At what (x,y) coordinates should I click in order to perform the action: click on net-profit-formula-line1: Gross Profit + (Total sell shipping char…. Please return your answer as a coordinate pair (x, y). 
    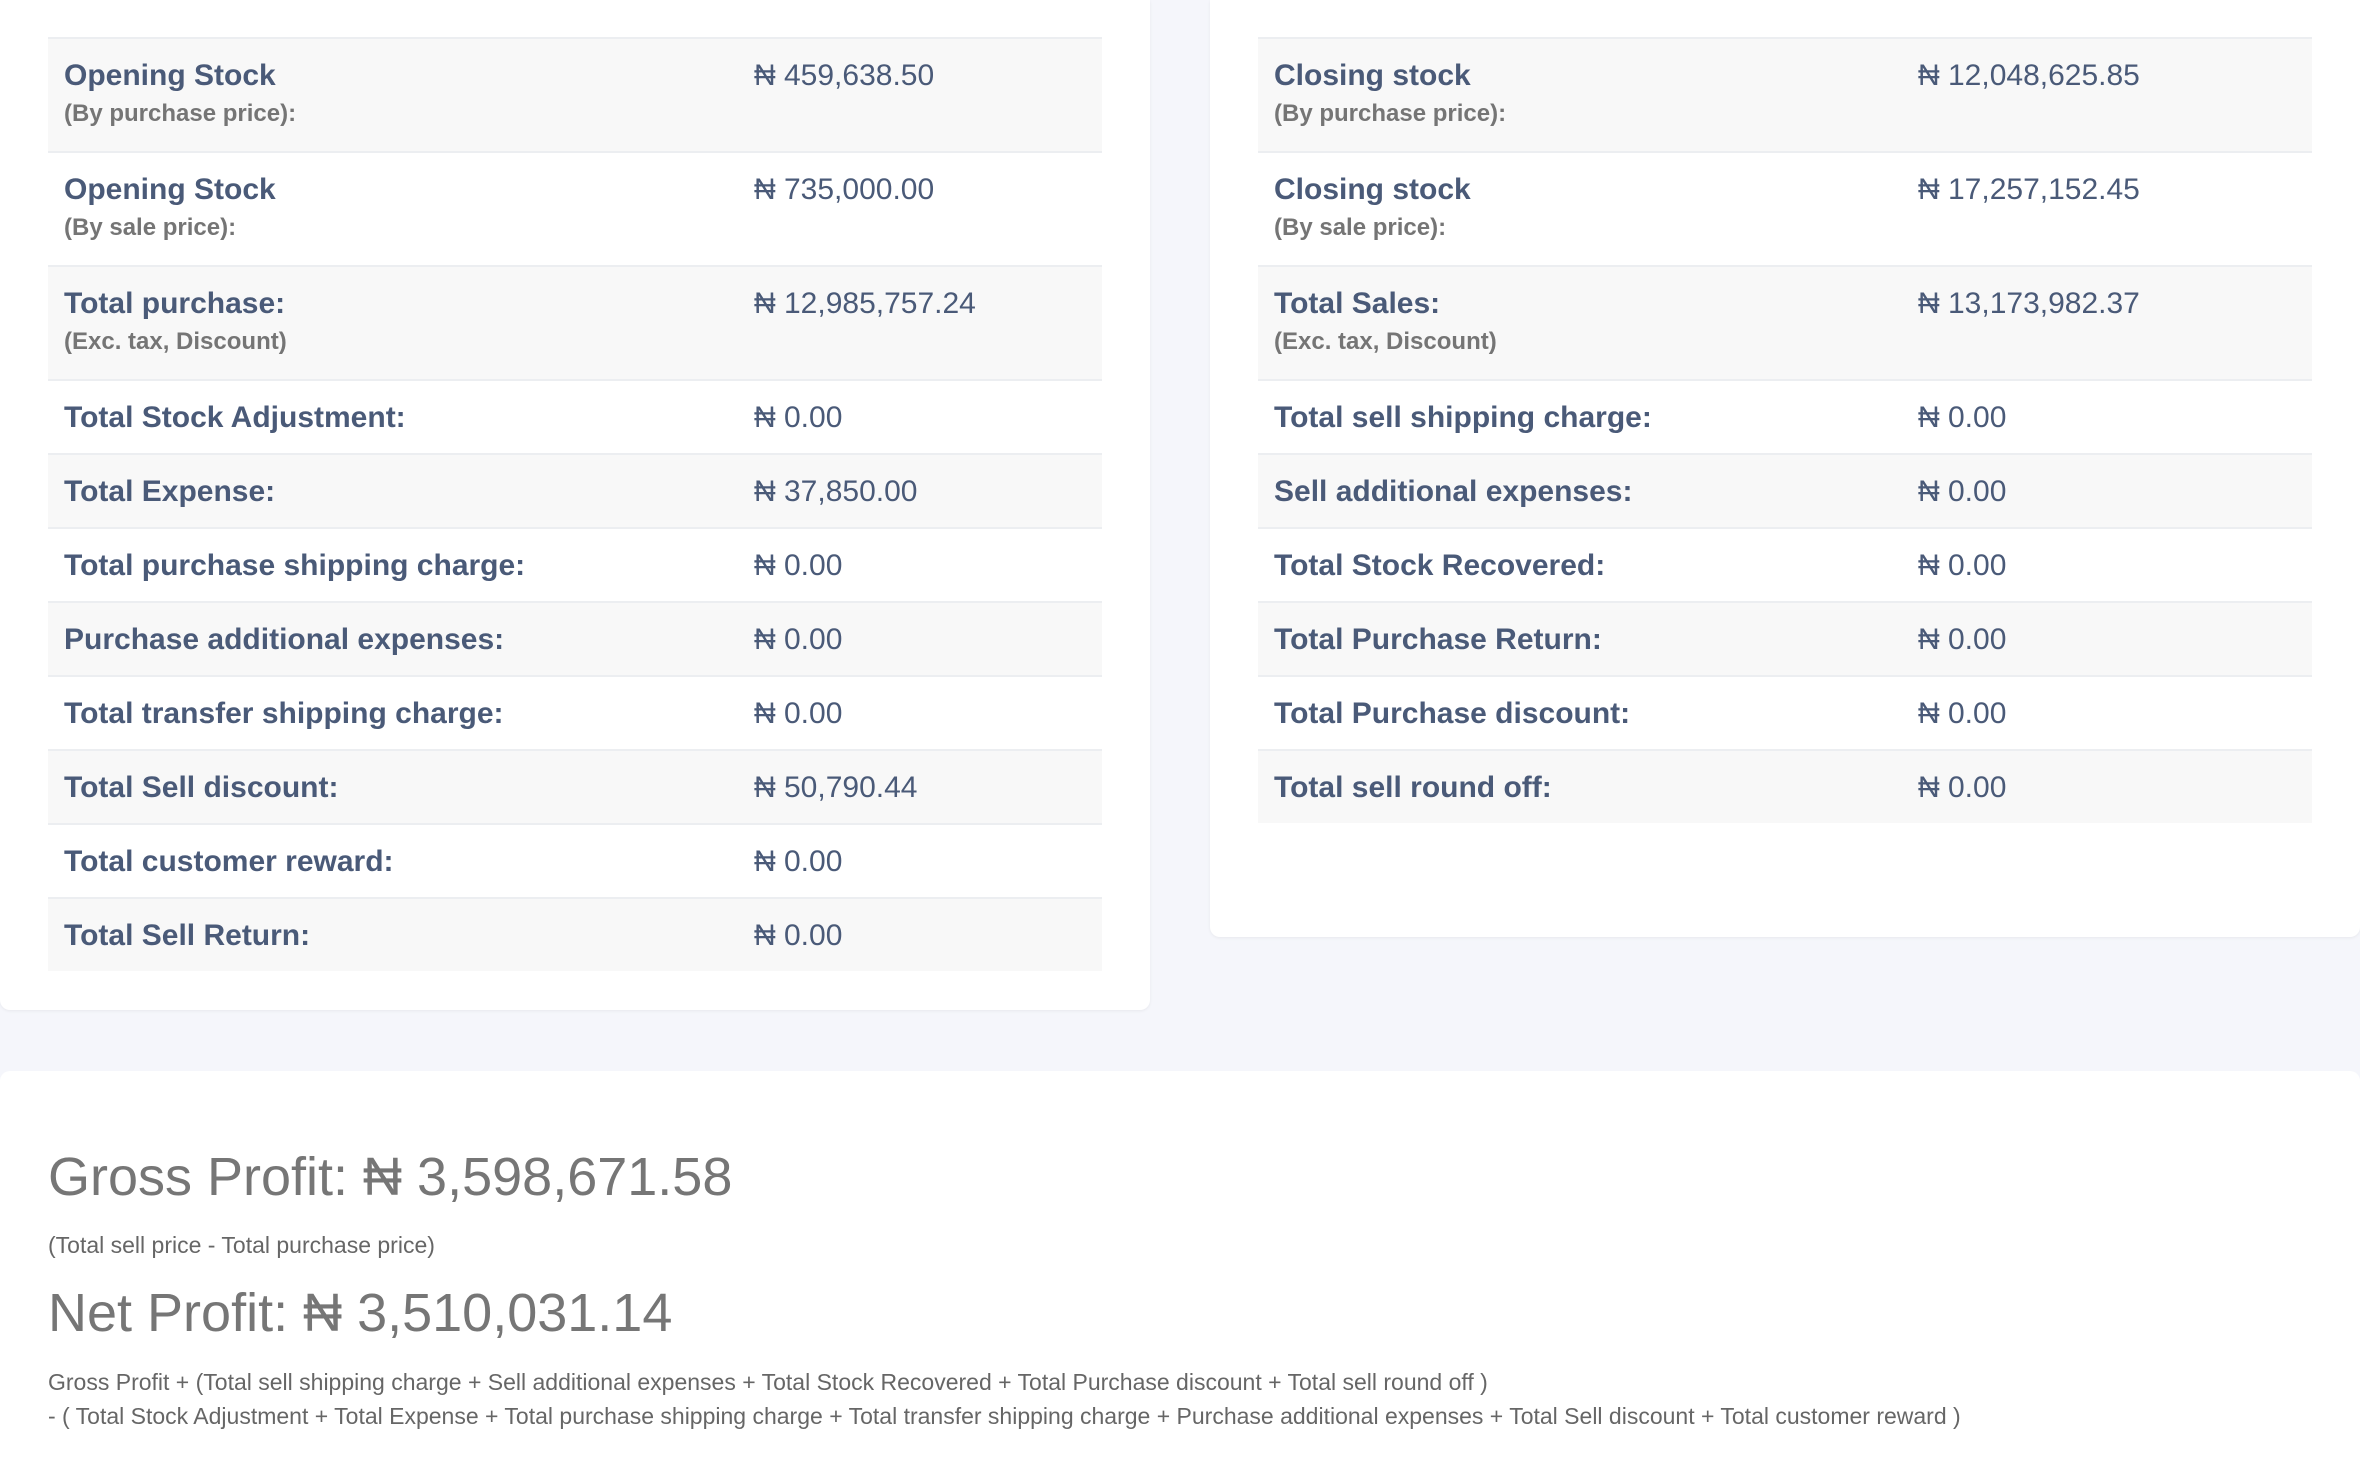
    Looking at the image, I should click on (768, 1382).